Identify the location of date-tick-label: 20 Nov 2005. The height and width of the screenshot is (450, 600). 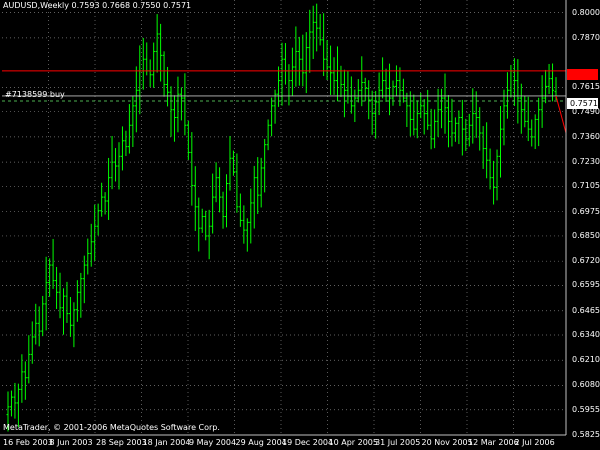
(447, 442).